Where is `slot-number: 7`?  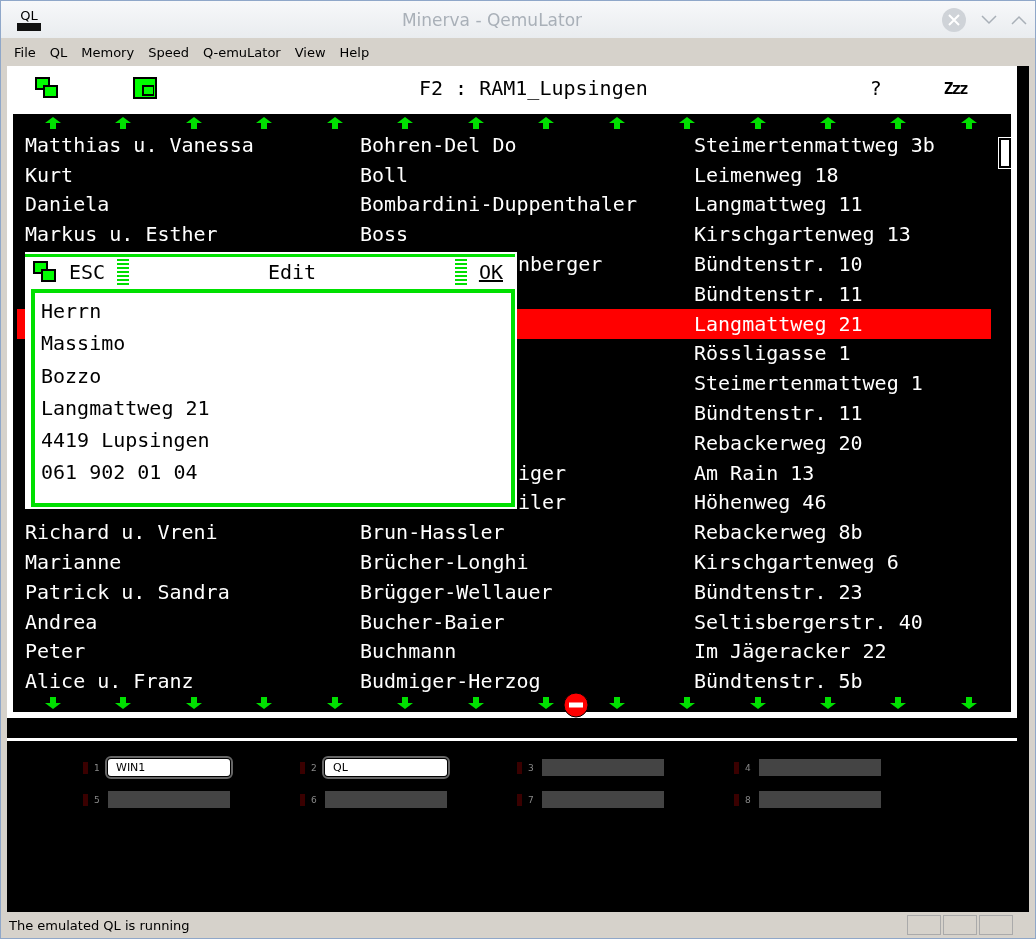 slot-number: 7 is located at coordinates (531, 799).